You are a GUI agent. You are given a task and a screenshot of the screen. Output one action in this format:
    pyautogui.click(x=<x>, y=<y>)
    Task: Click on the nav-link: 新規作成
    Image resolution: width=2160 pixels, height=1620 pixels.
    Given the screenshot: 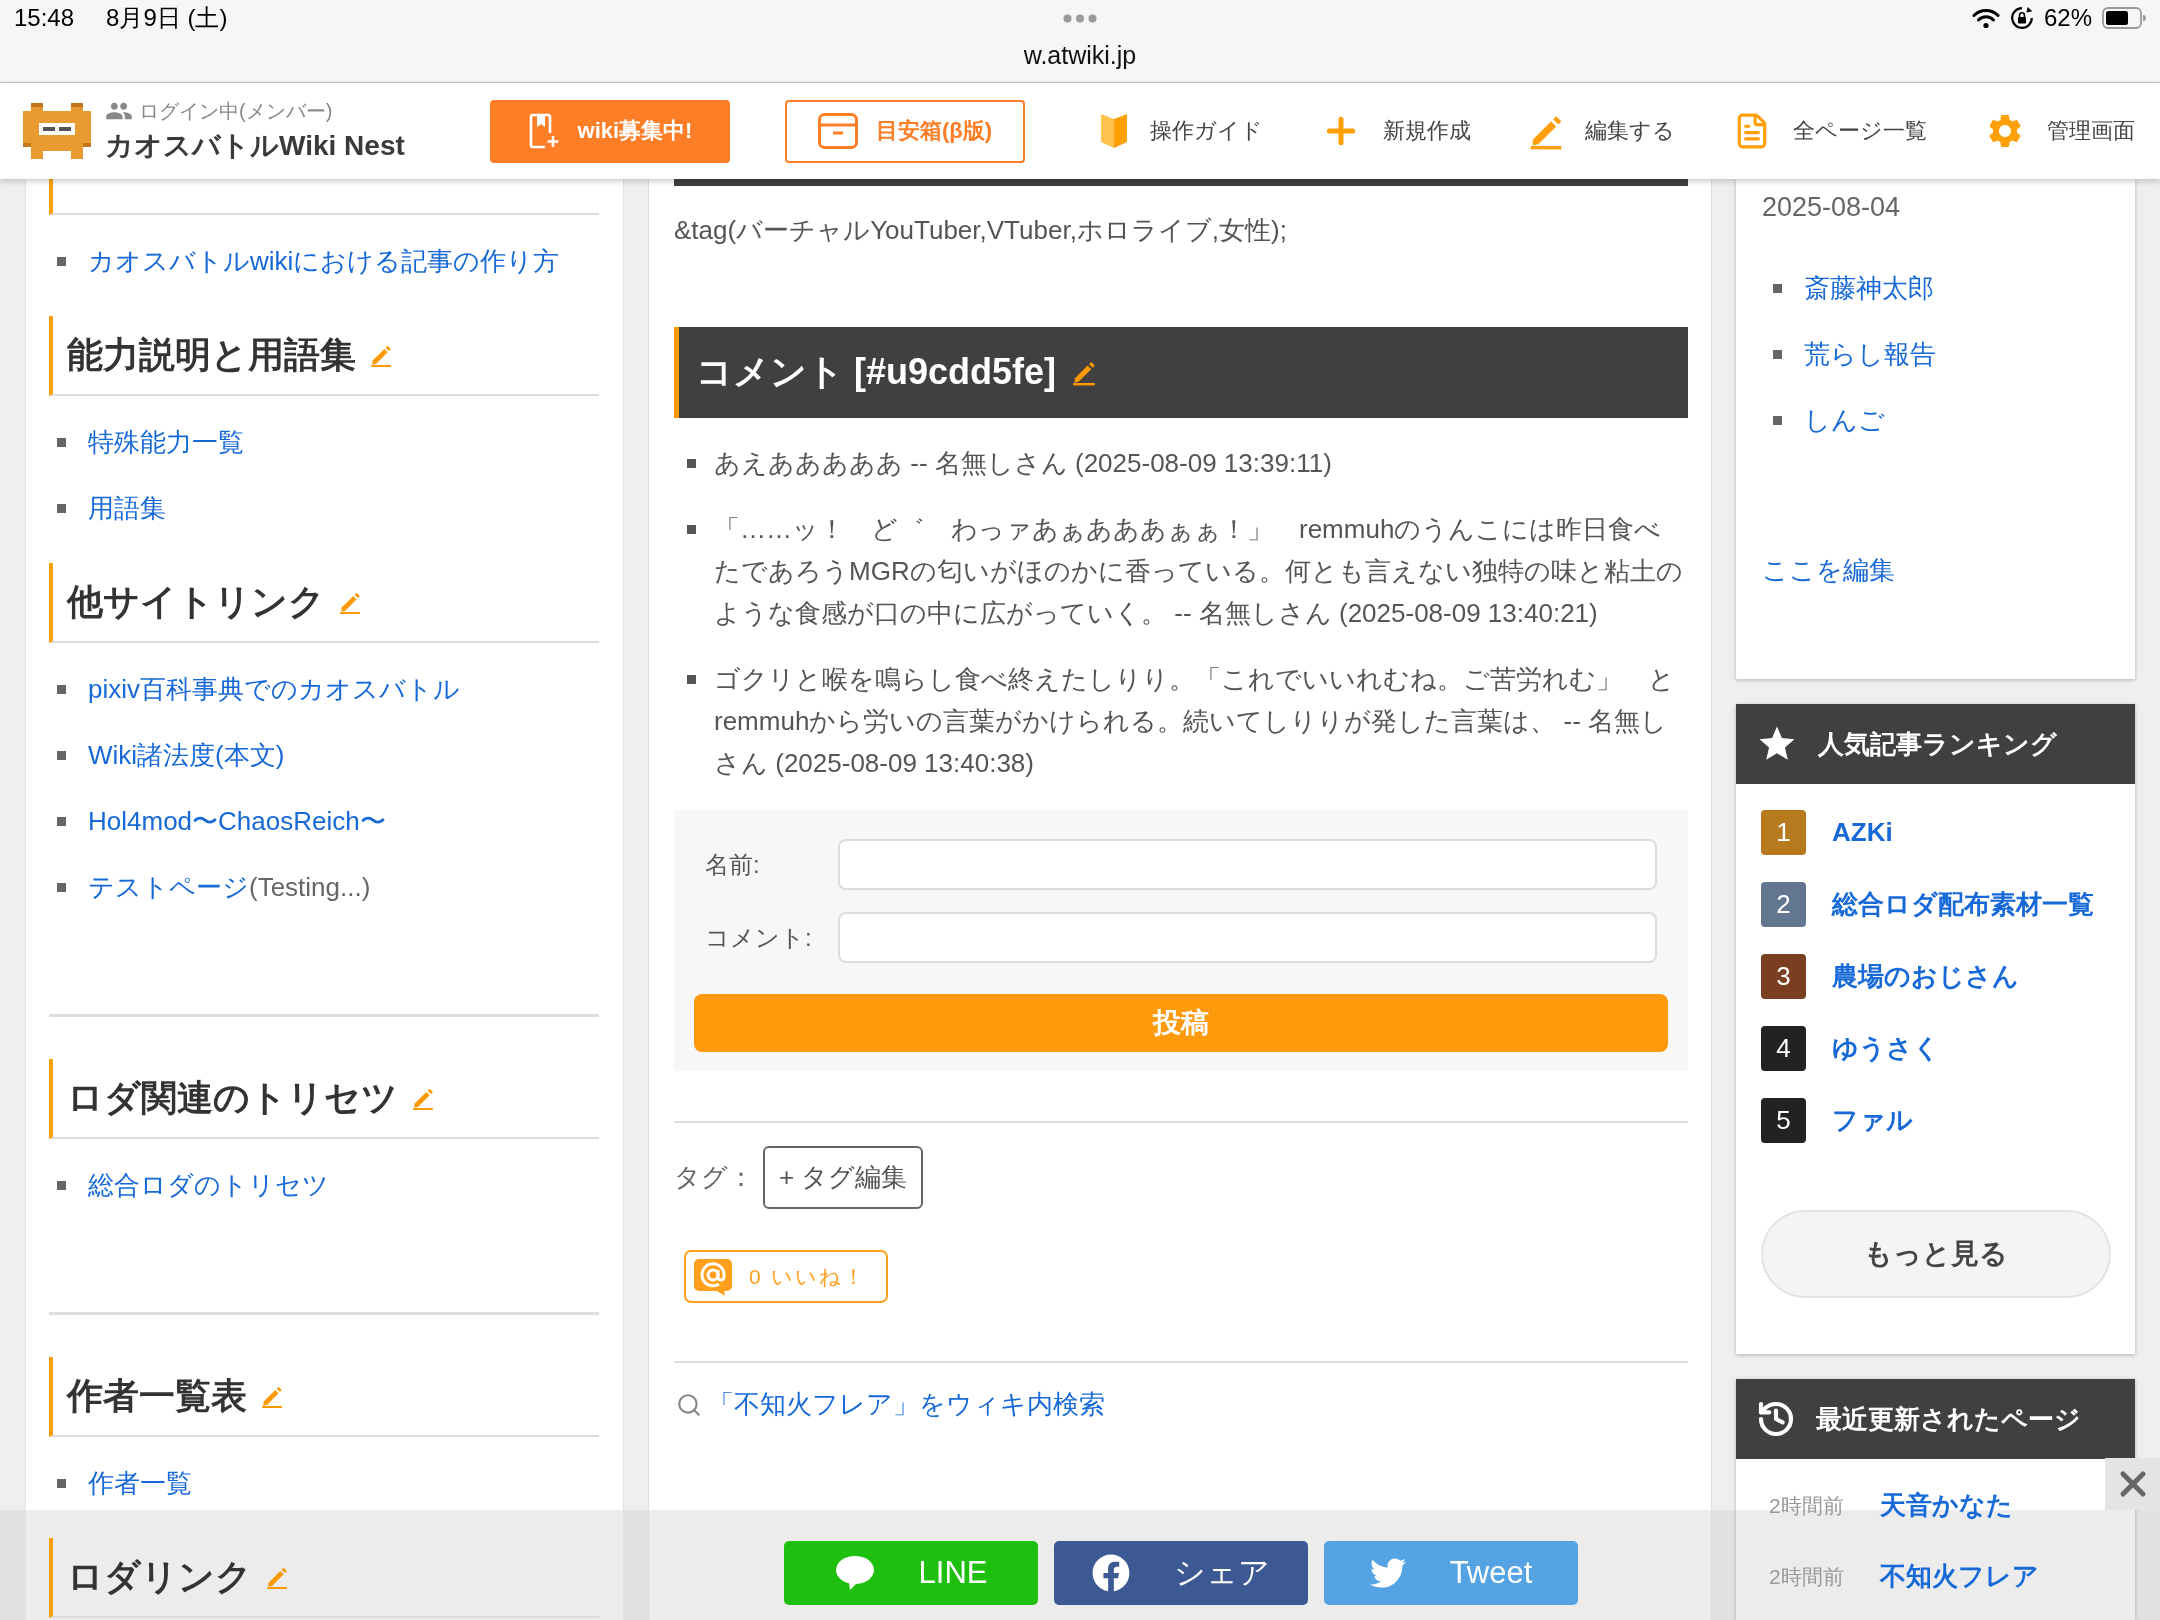 What is the action you would take?
    pyautogui.click(x=1396, y=131)
    